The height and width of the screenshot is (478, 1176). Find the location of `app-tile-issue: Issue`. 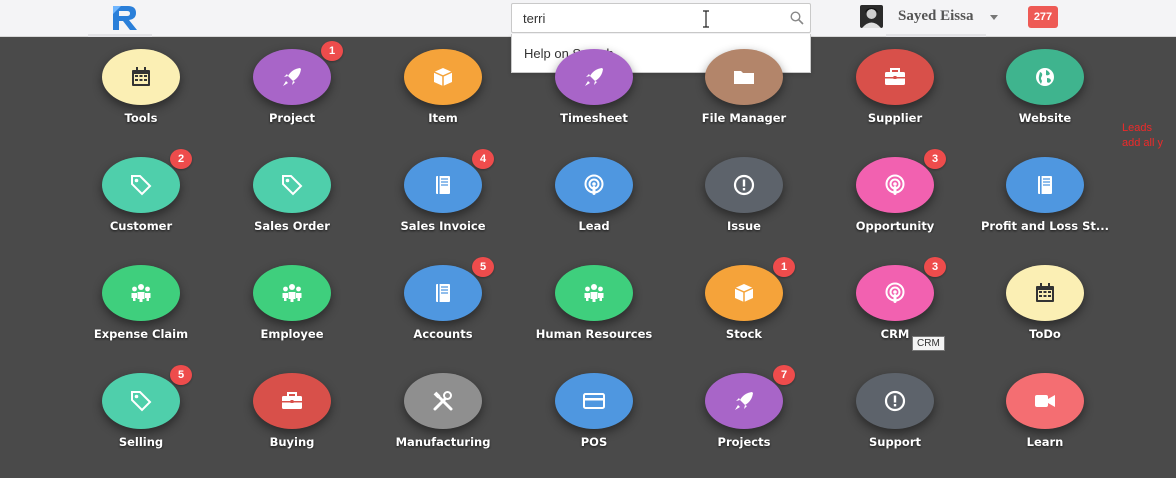

app-tile-issue: Issue is located at coordinates (744, 207).